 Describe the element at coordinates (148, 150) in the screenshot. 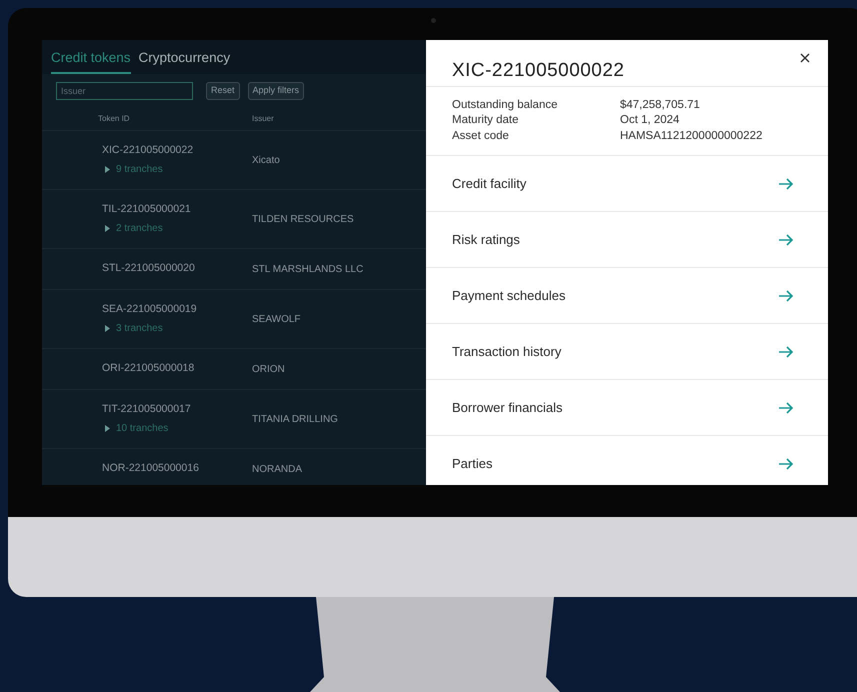

I see `token-id: XIC-221005000022` at that location.